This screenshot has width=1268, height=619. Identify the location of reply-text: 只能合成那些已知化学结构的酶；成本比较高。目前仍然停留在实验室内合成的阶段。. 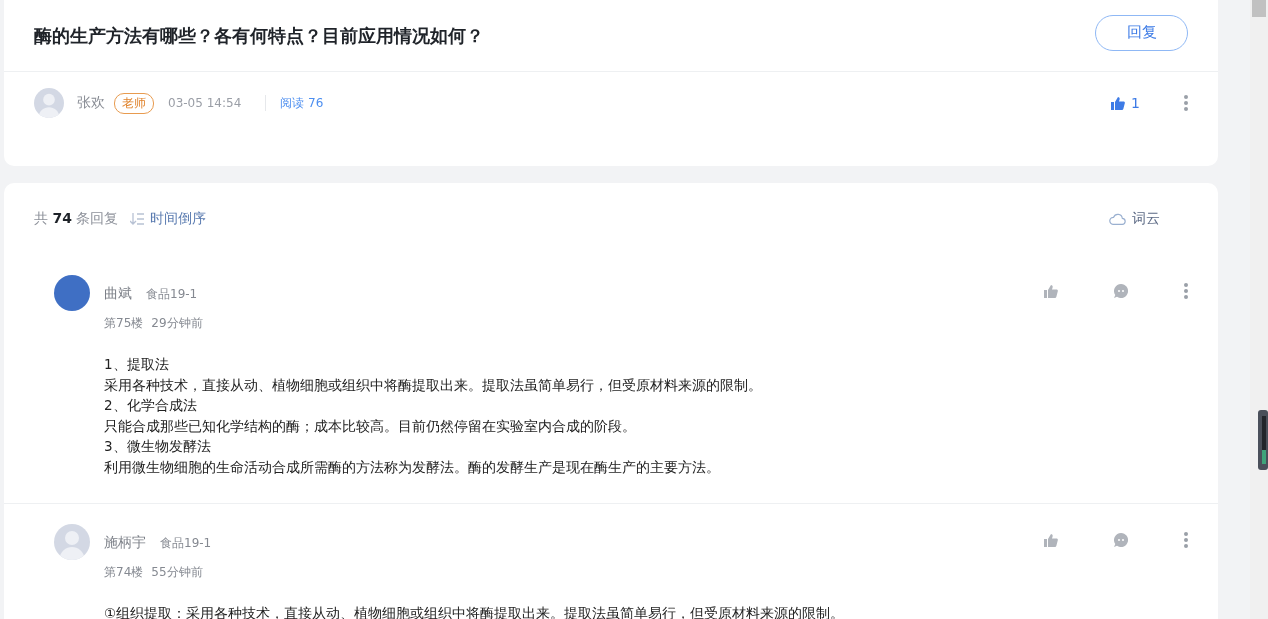
(370, 426).